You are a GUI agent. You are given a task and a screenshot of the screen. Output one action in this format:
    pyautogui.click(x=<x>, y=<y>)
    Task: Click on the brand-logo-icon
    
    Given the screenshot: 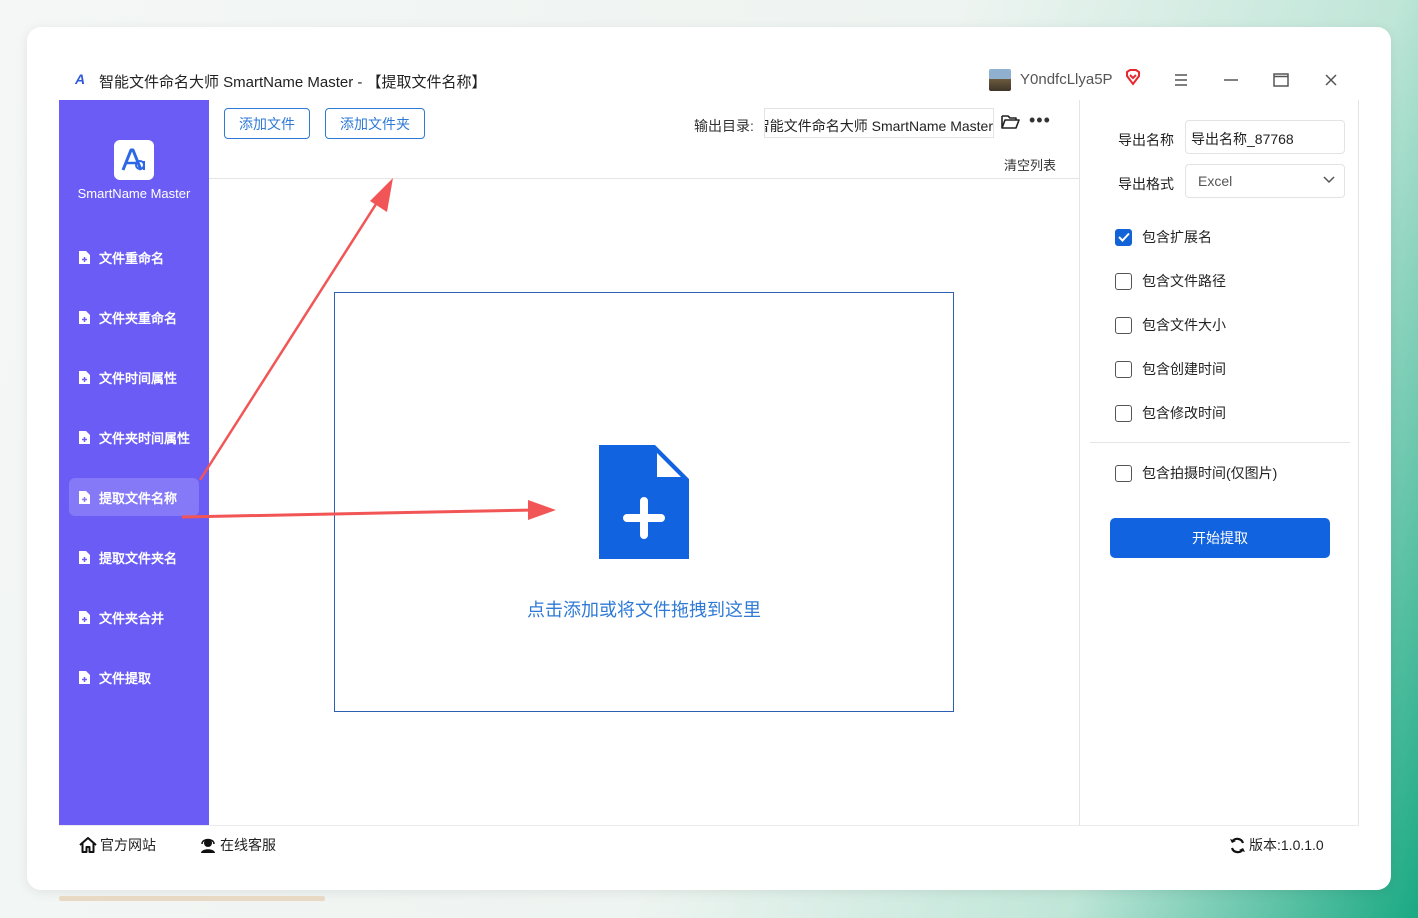 What is the action you would take?
    pyautogui.click(x=134, y=160)
    